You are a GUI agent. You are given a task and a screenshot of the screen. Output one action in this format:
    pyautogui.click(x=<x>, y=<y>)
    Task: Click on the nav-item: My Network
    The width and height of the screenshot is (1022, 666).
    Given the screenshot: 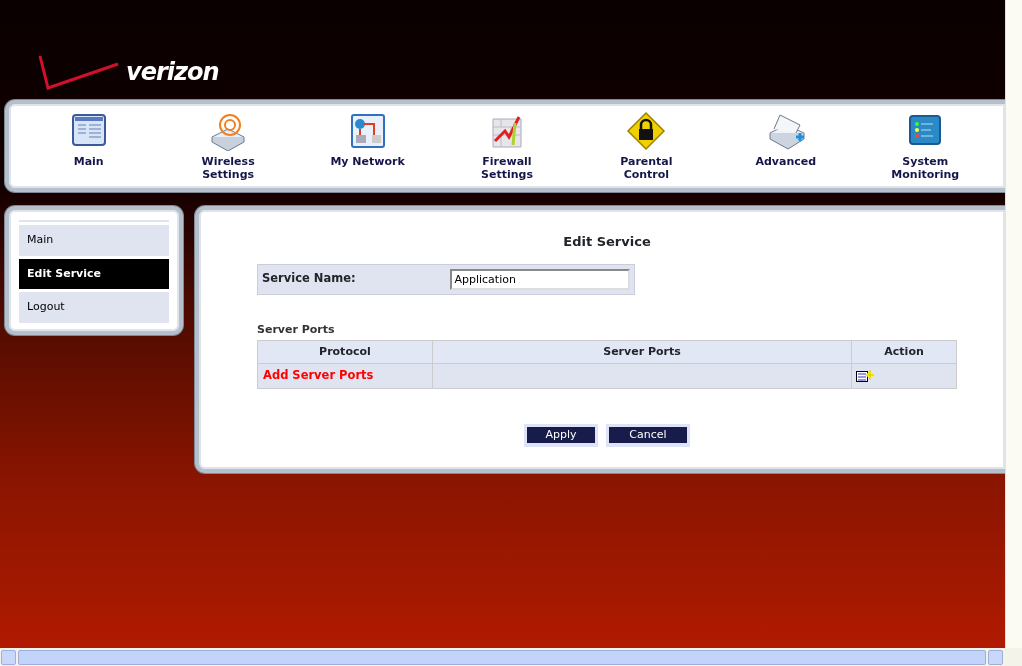 What is the action you would take?
    pyautogui.click(x=367, y=146)
    